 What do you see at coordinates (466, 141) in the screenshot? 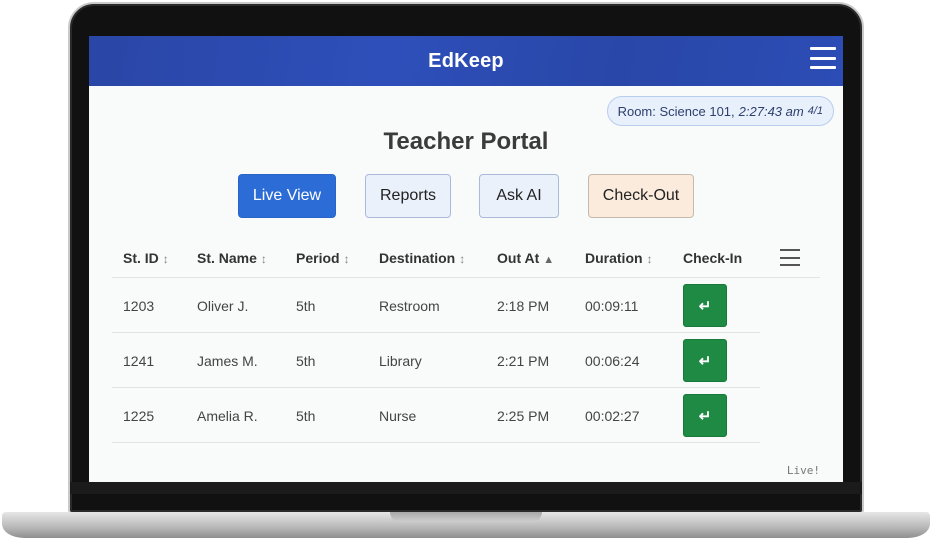
I see `page-title: Teacher Portal` at bounding box center [466, 141].